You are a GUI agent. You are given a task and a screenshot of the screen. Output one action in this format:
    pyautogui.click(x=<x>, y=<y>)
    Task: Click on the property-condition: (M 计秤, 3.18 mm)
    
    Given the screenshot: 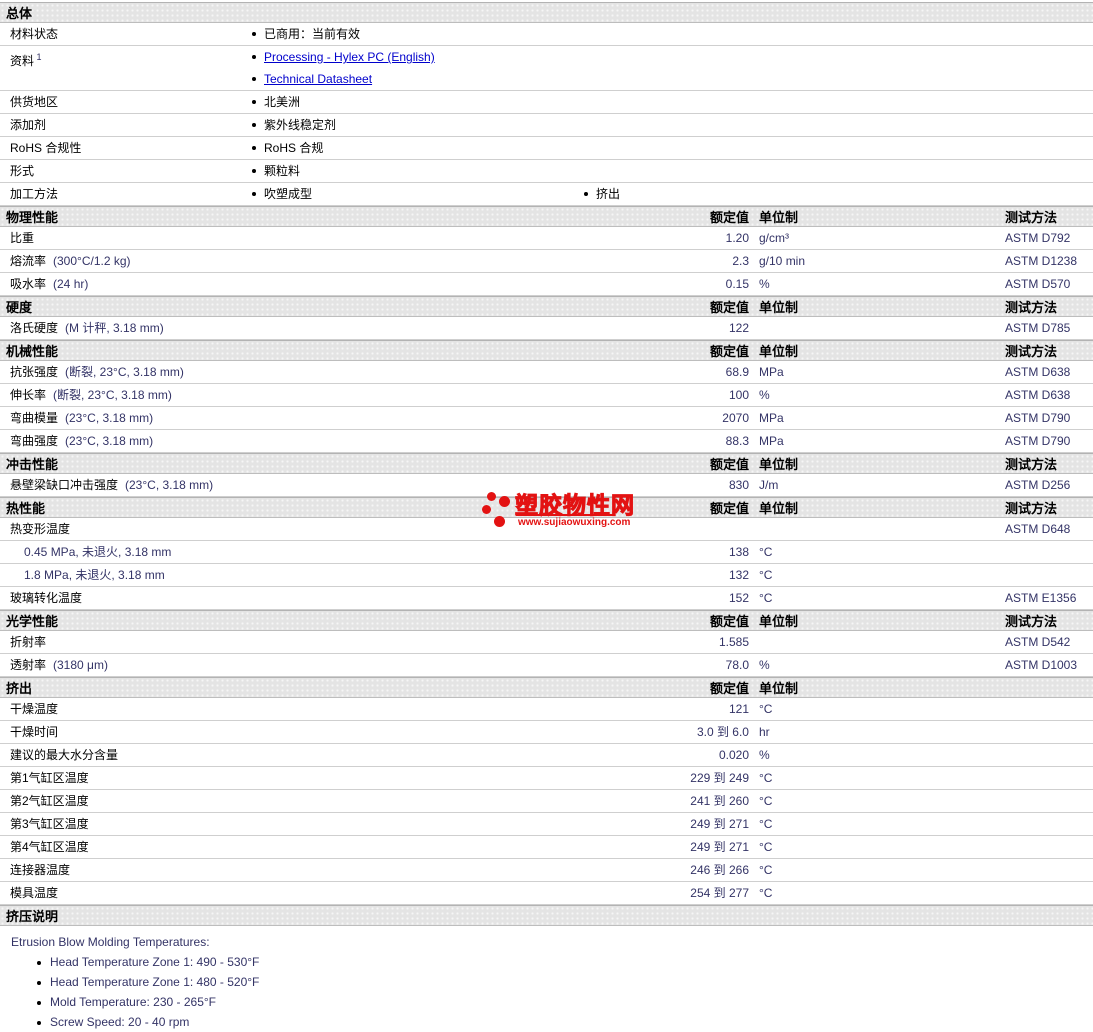 What is the action you would take?
    pyautogui.click(x=114, y=328)
    